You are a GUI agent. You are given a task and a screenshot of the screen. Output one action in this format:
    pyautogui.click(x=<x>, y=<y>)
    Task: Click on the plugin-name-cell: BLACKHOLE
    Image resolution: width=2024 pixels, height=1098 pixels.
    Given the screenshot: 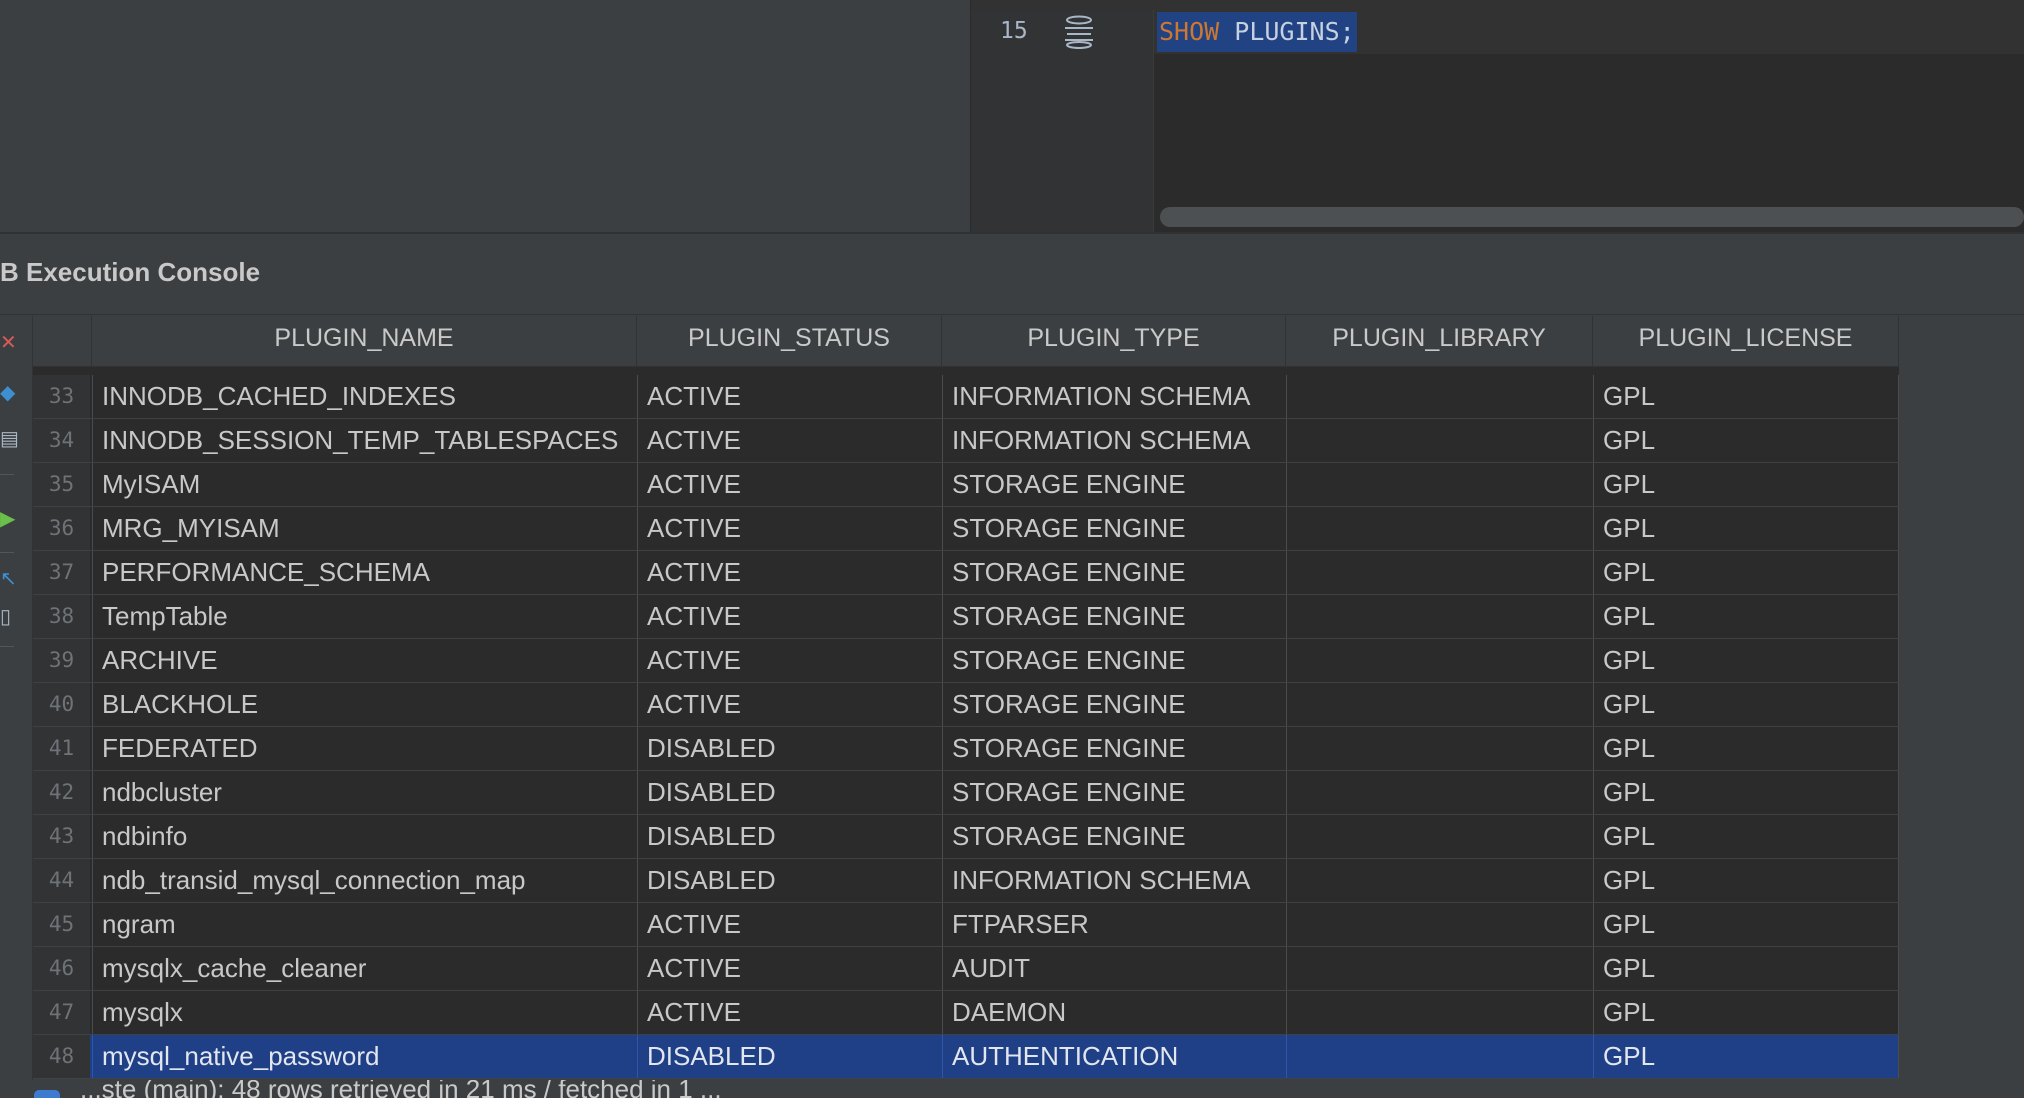 What is the action you would take?
    pyautogui.click(x=364, y=704)
    